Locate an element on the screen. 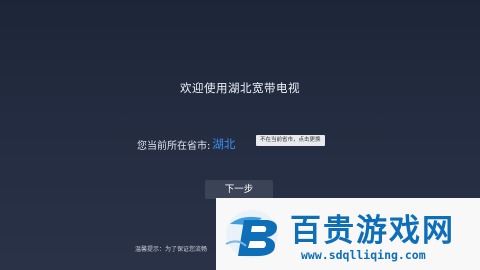  next-button: 下一步 is located at coordinates (239, 189).